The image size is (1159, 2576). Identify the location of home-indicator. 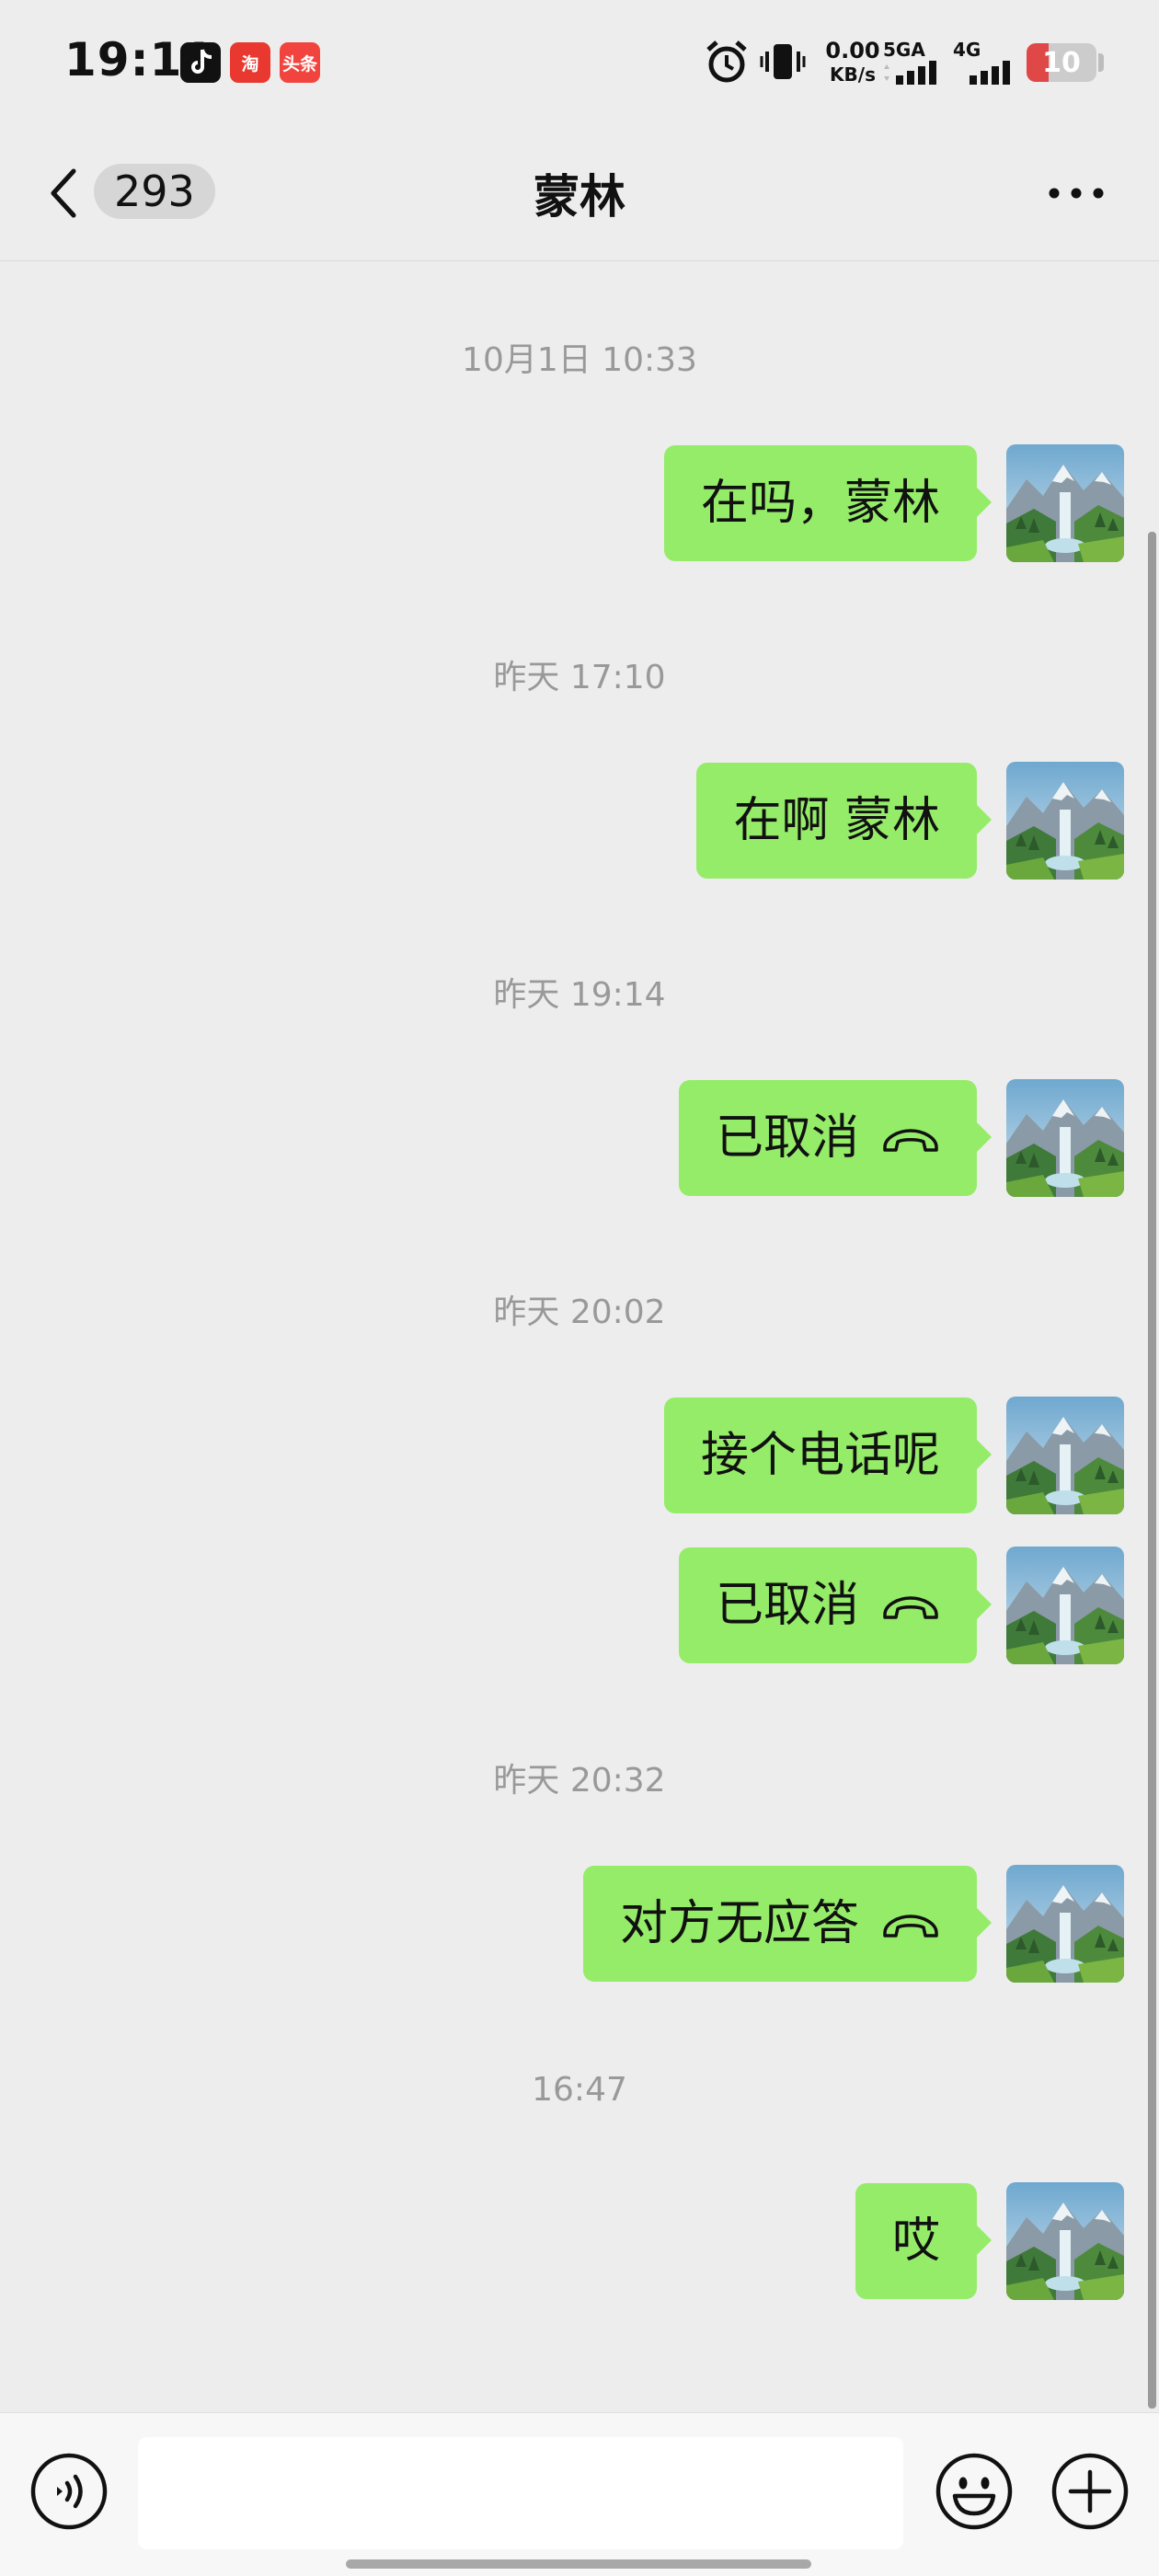
(578, 2564).